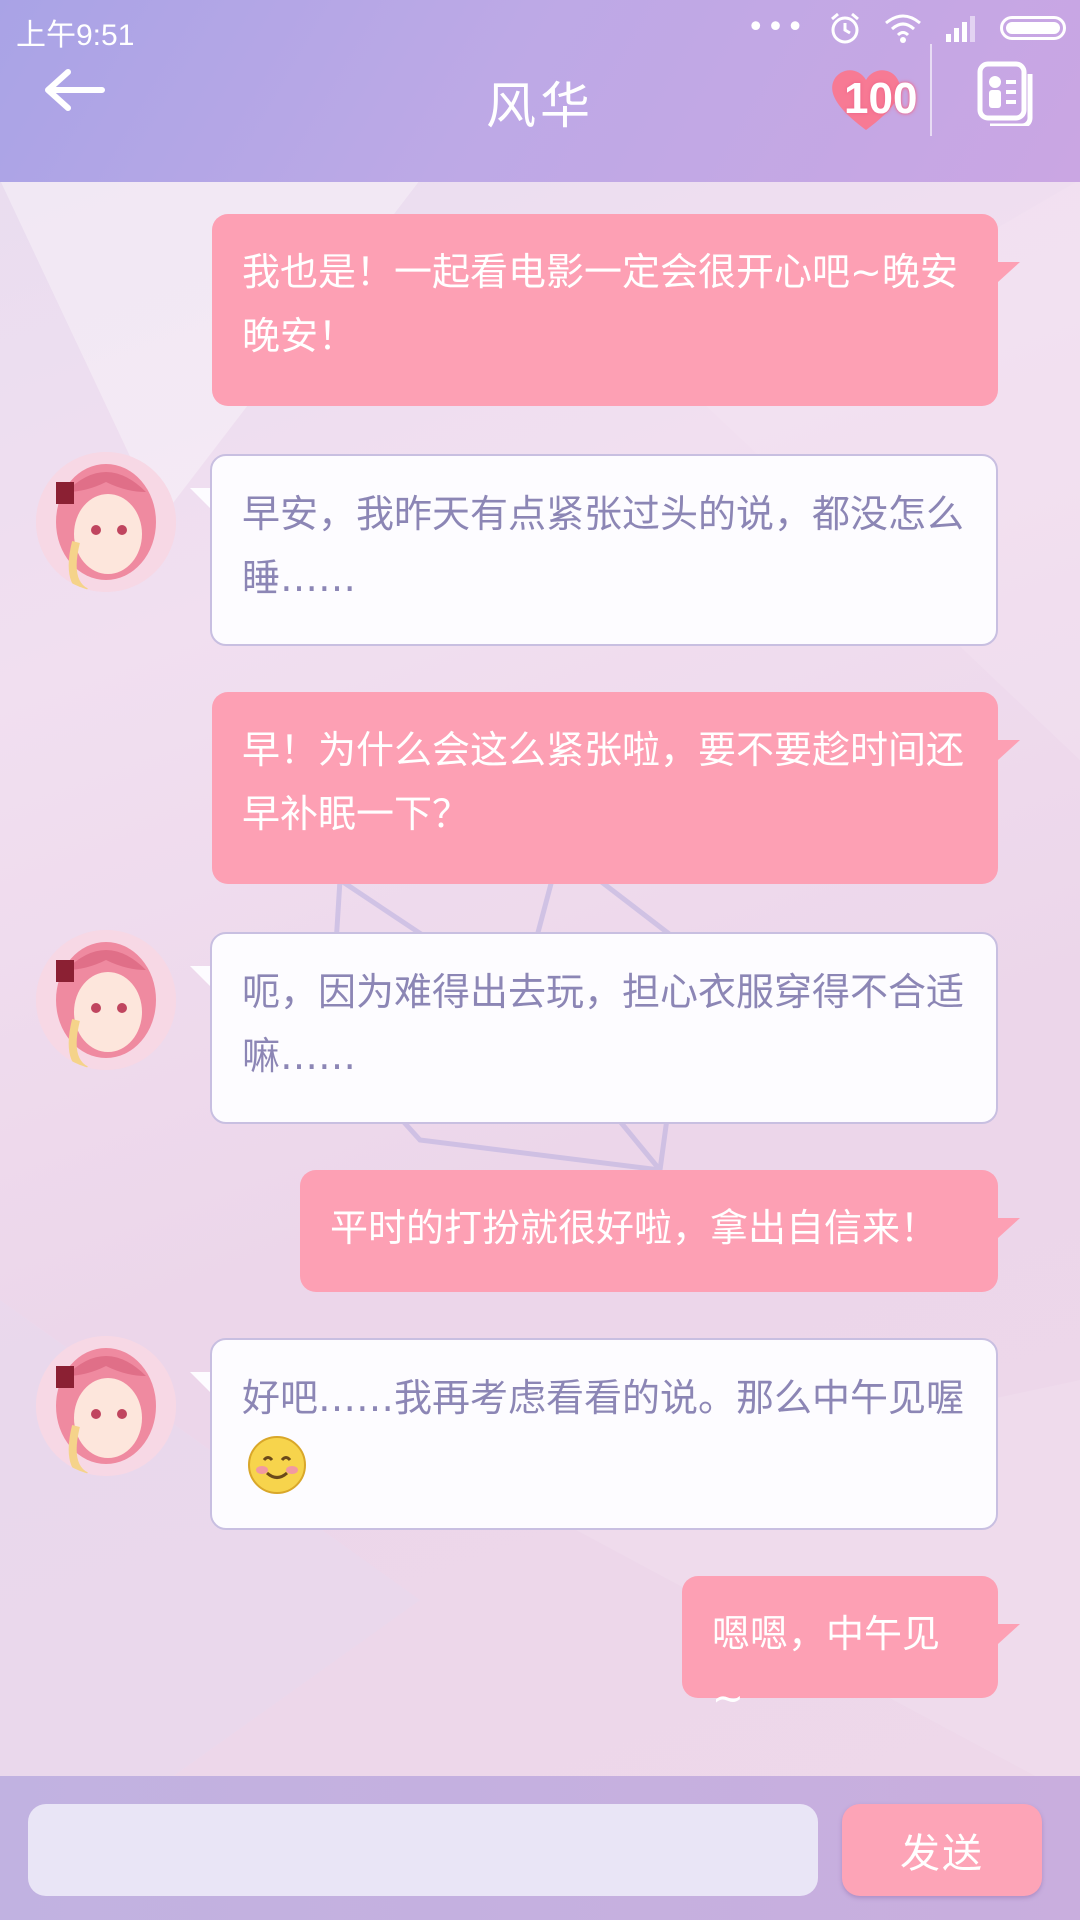 Image resolution: width=1080 pixels, height=1920 pixels. Describe the element at coordinates (600, 304) in the screenshot. I see `message-text: 我也是！一起看电影一定会很开心吧~晚安晚安！` at that location.